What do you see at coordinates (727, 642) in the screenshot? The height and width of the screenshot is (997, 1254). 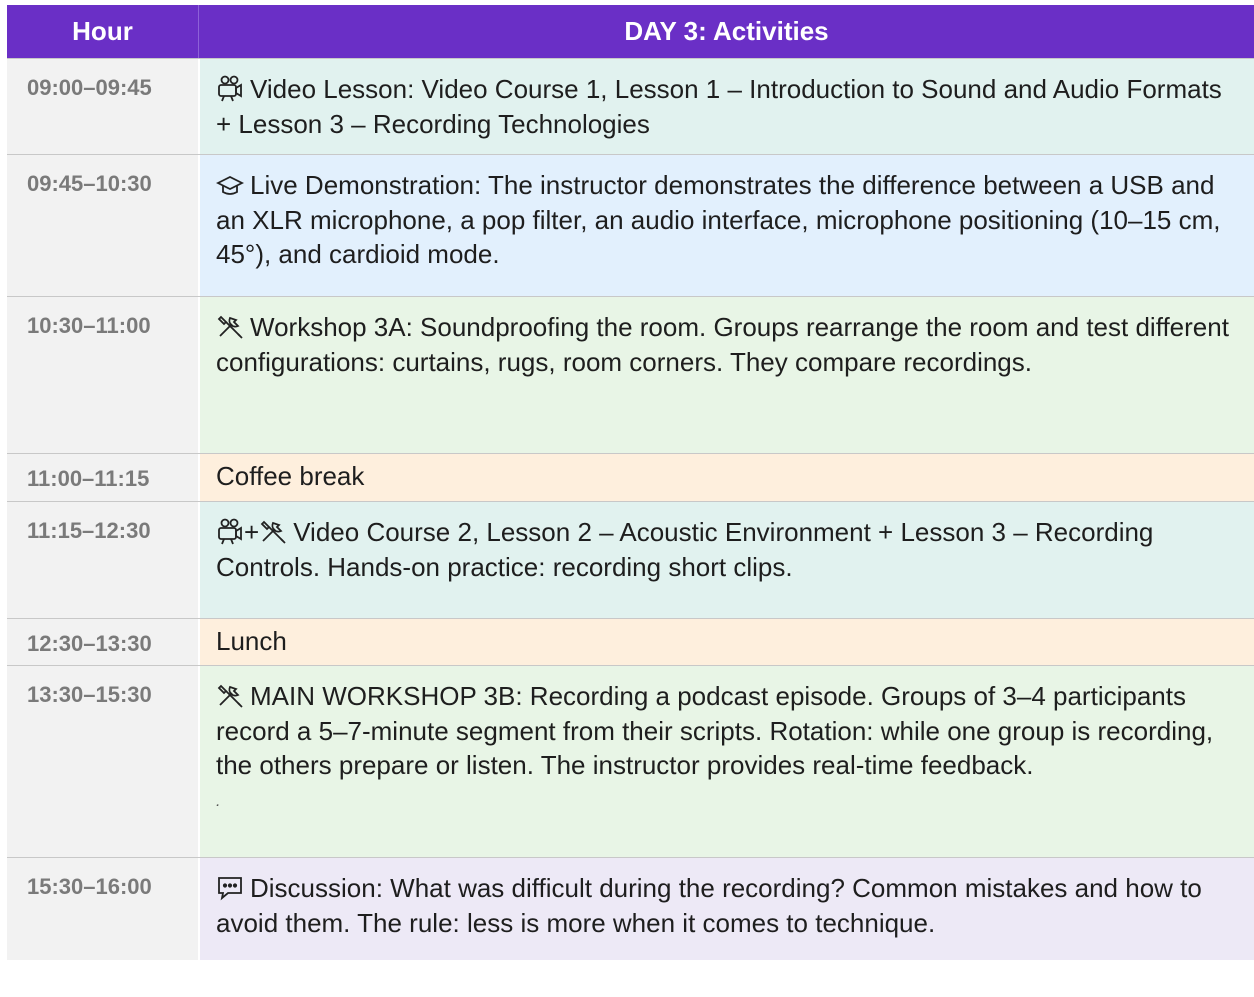 I see `row-activity: Lunch` at bounding box center [727, 642].